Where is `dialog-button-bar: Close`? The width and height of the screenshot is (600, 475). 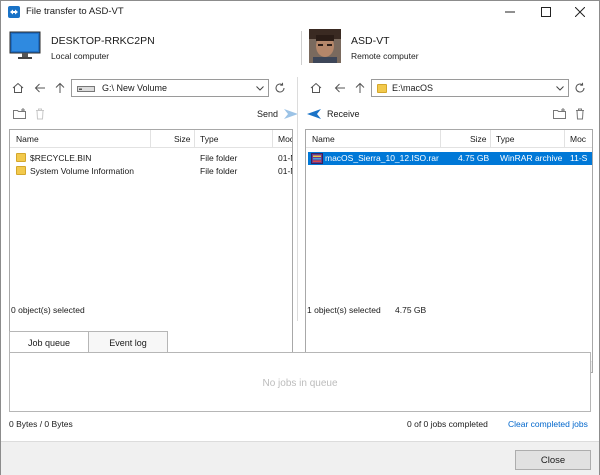 dialog-button-bar: Close is located at coordinates (300, 458).